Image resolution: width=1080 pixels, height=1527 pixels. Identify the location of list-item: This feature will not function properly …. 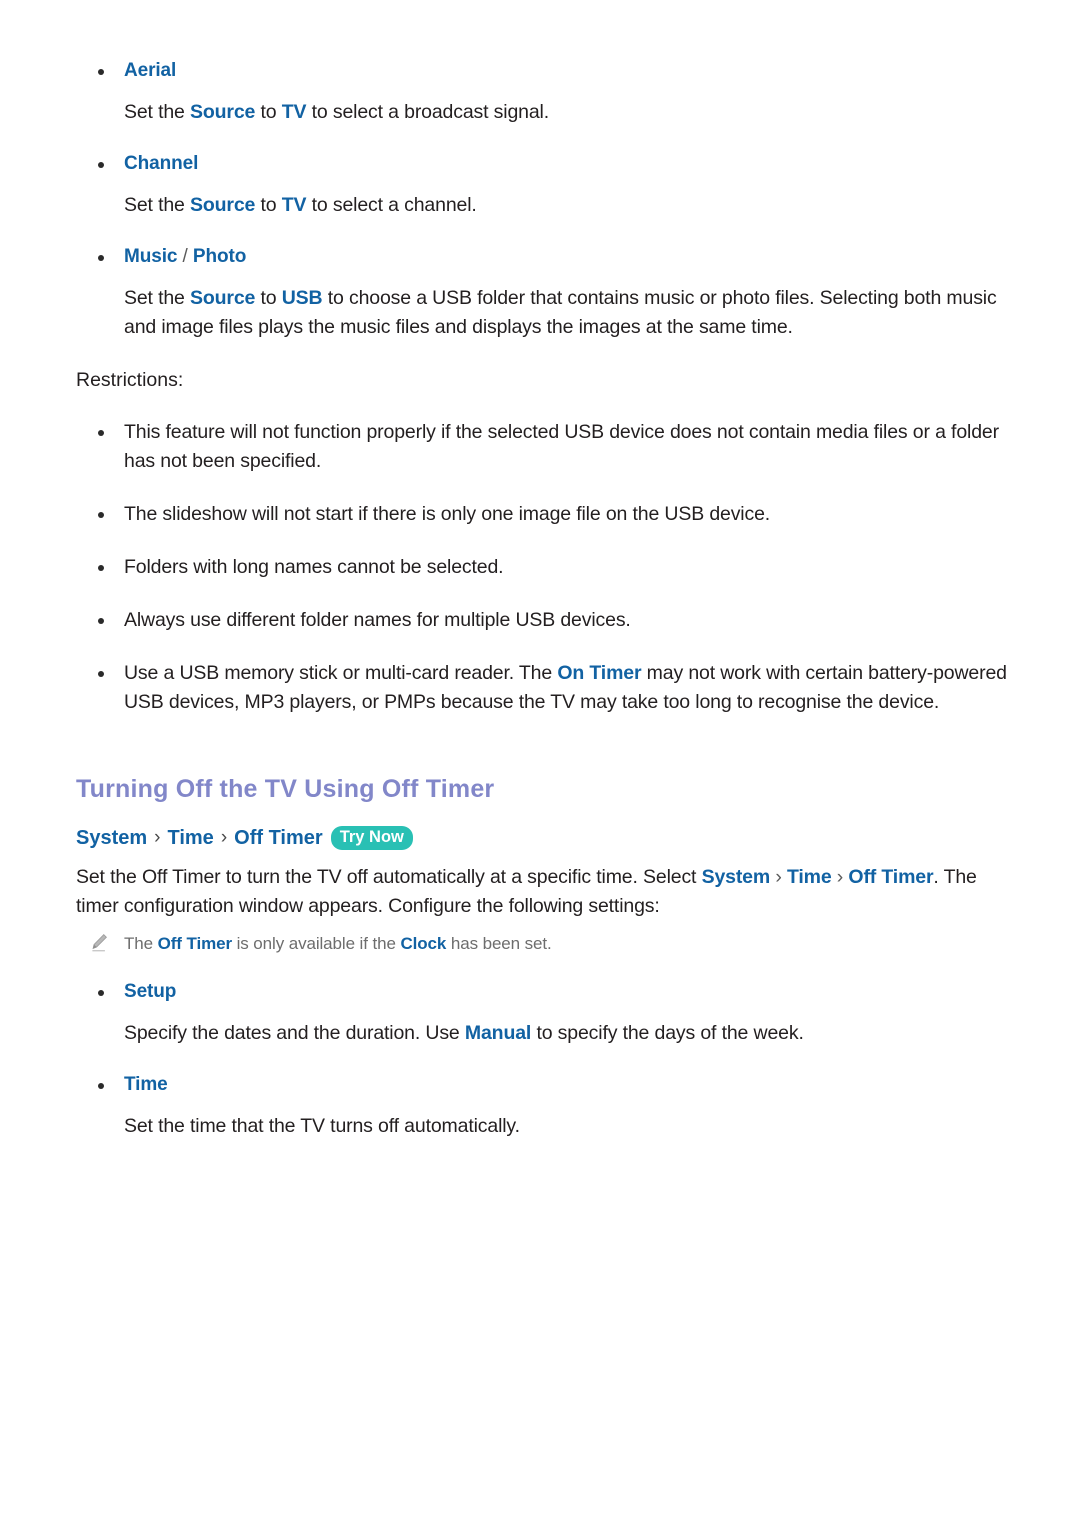
(548, 447).